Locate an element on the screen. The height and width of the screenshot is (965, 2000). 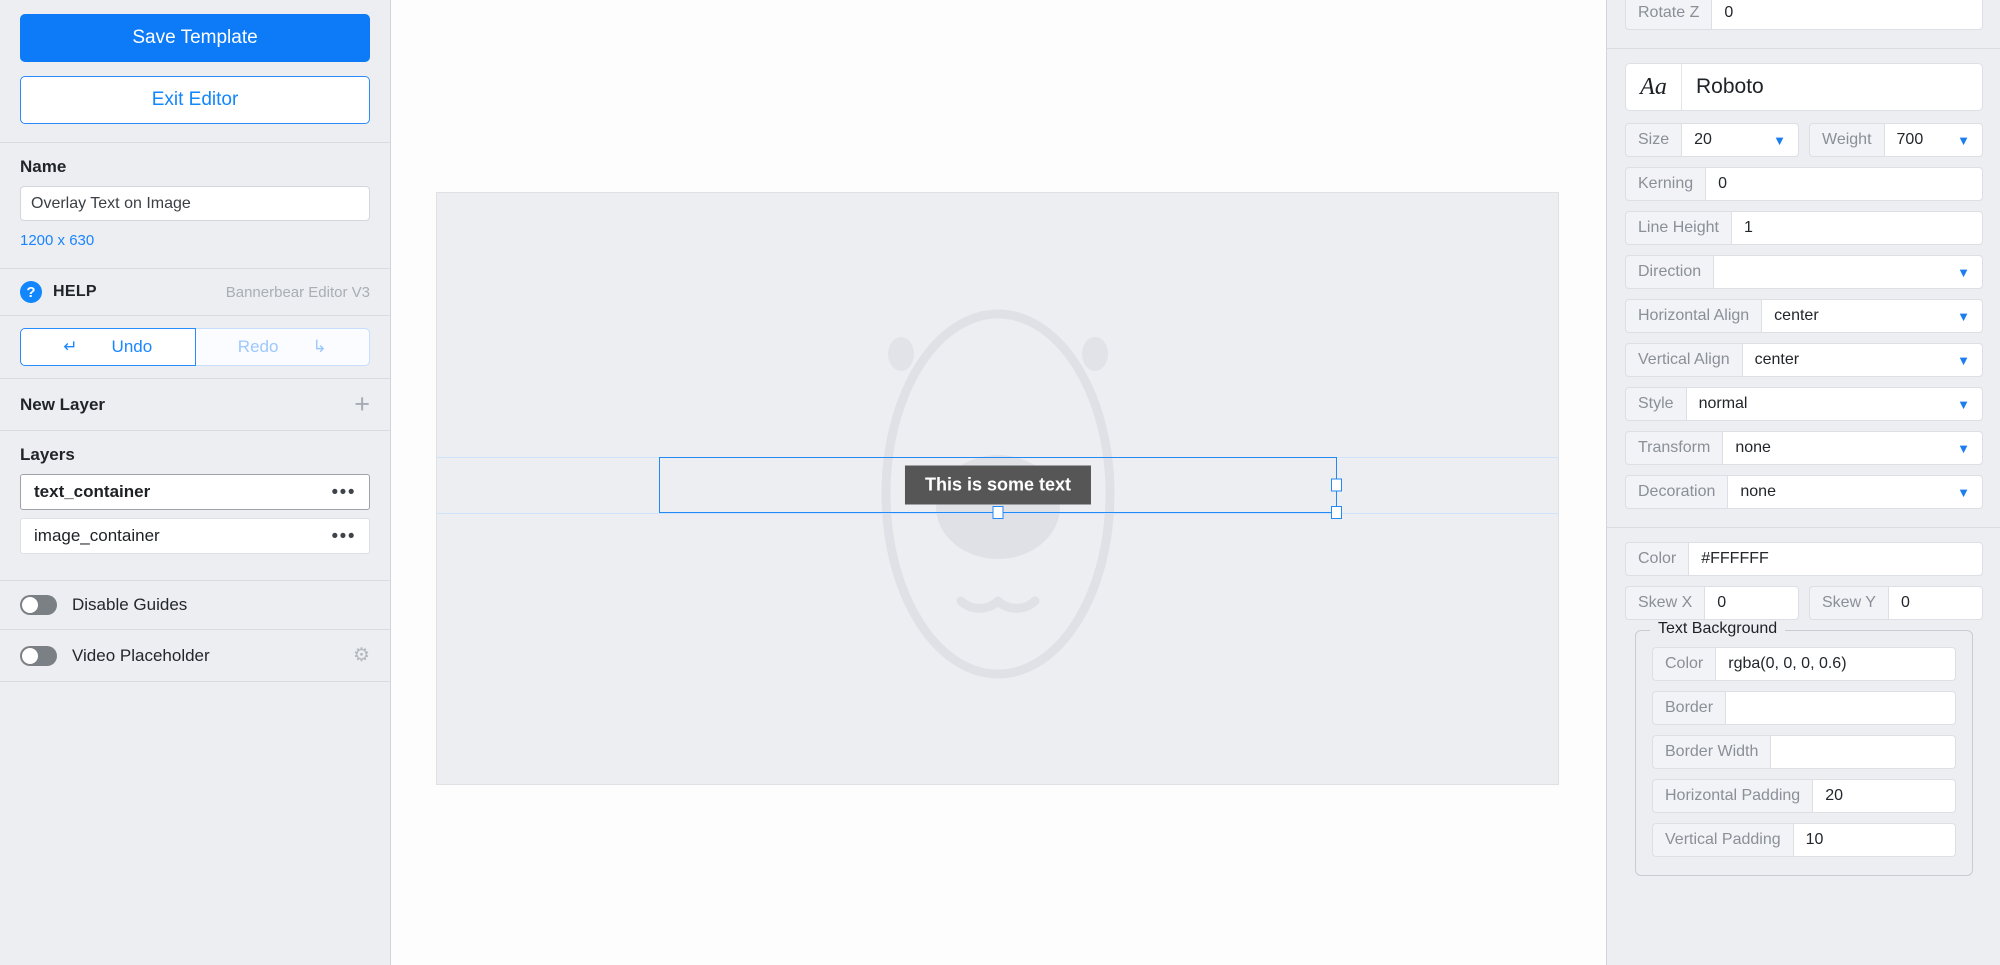
resize-handle-bottom-right is located at coordinates (1336, 512).